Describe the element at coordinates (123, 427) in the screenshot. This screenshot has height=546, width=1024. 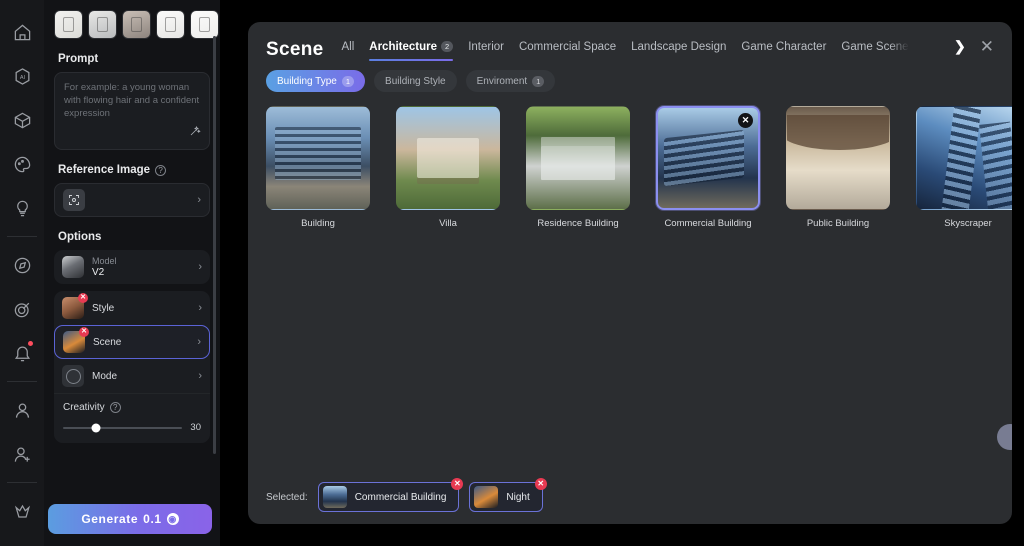
I see `creativity-slider` at that location.